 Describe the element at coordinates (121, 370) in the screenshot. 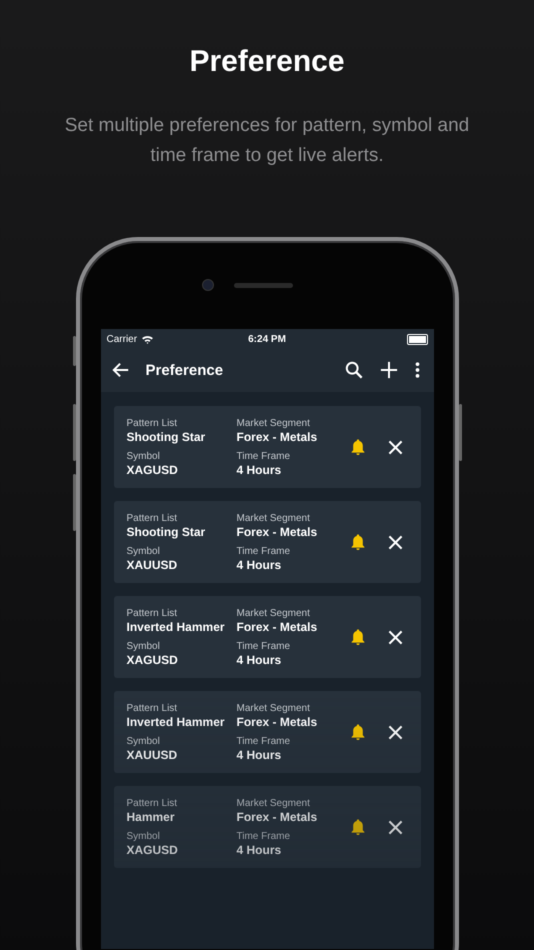

I see `back-icon` at that location.